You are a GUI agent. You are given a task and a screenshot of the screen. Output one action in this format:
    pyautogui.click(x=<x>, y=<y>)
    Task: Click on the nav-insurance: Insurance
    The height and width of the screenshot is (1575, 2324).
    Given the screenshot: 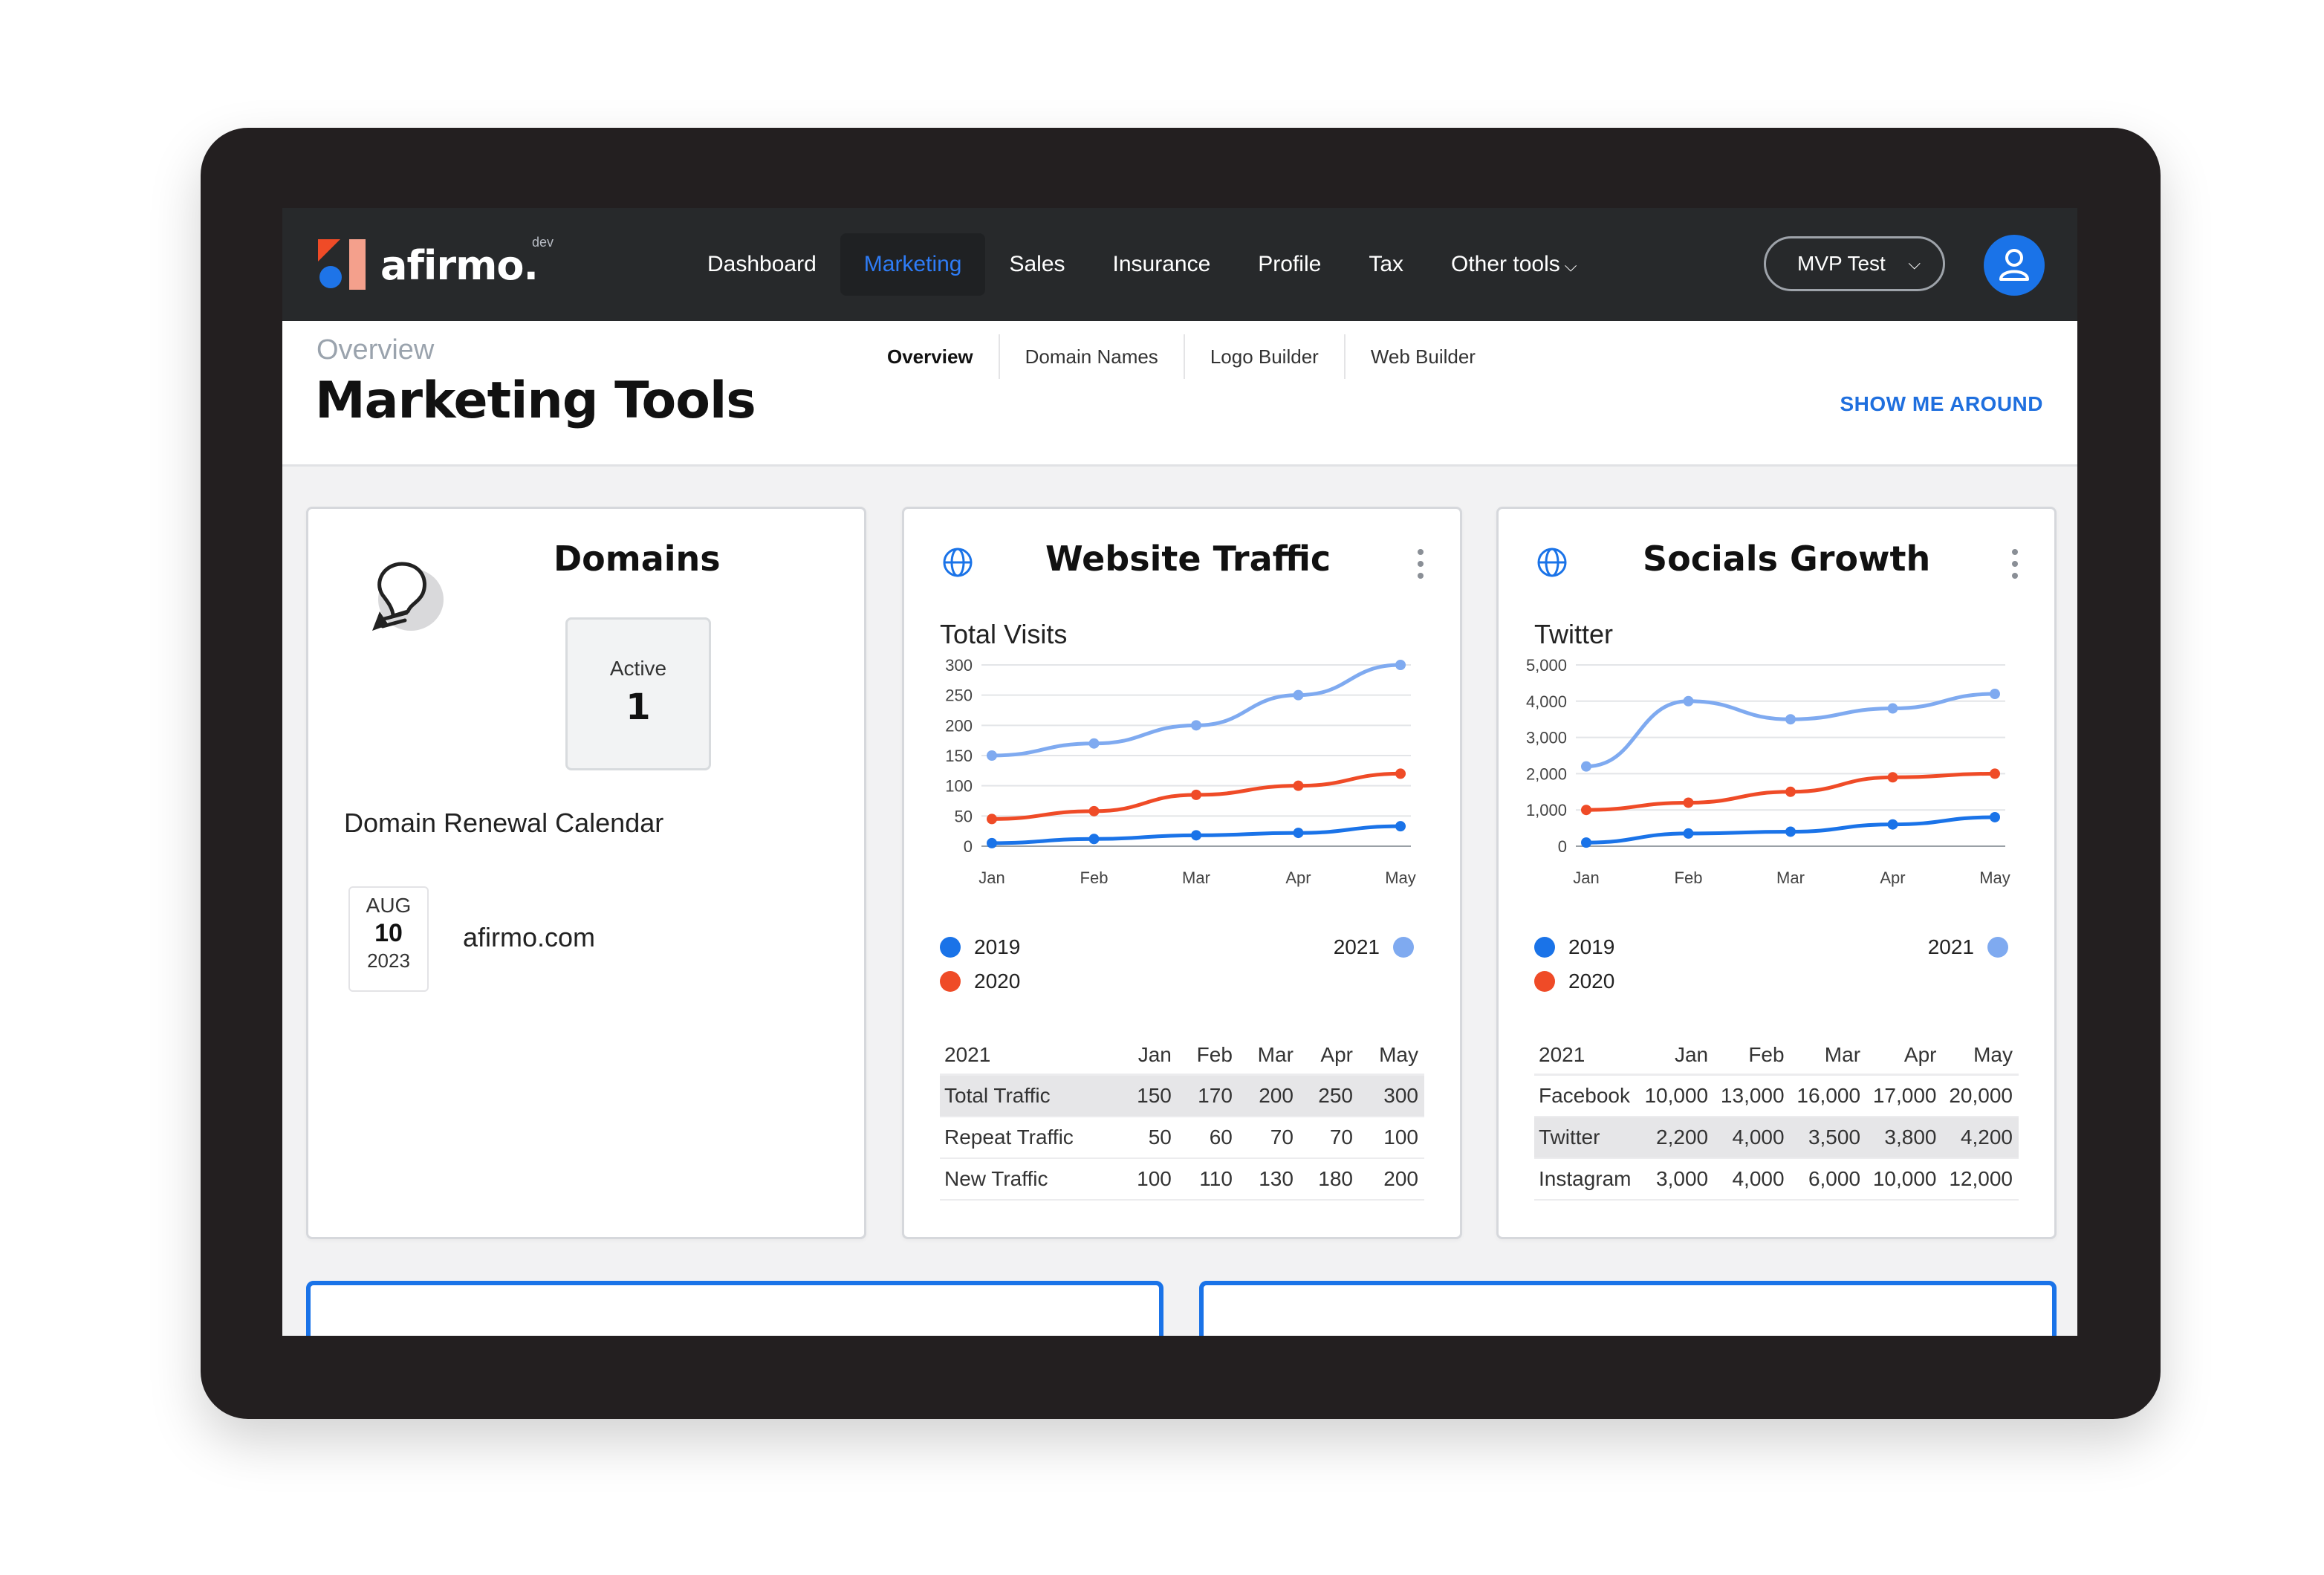 What is the action you would take?
    pyautogui.click(x=1162, y=265)
    